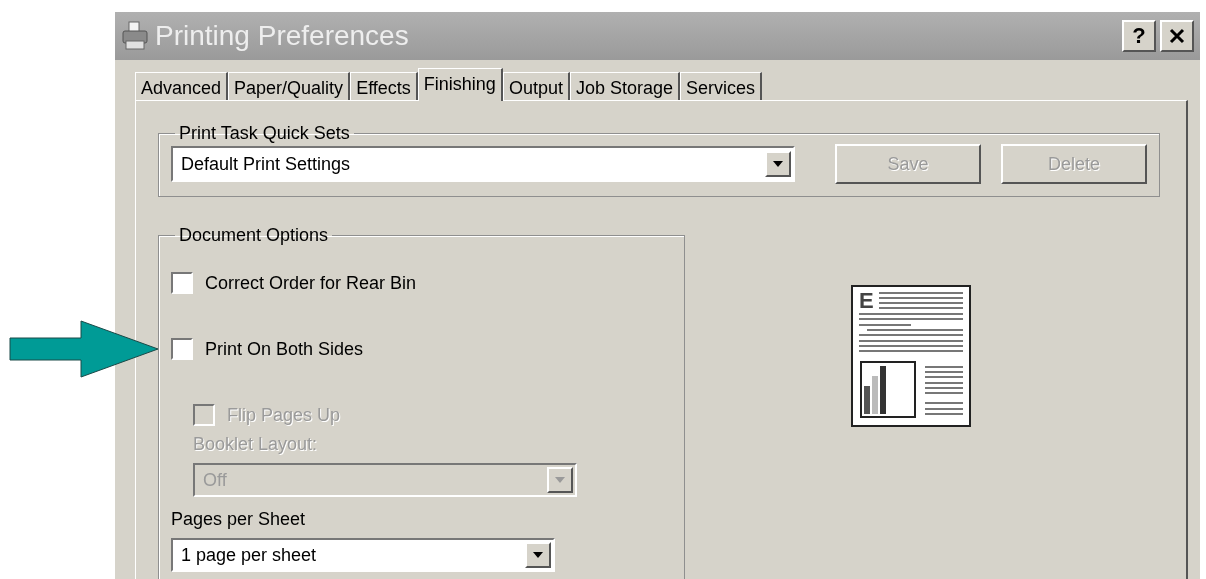 The width and height of the screenshot is (1206, 579). What do you see at coordinates (363, 555) in the screenshot?
I see `dropdown: 1 page per sheet` at bounding box center [363, 555].